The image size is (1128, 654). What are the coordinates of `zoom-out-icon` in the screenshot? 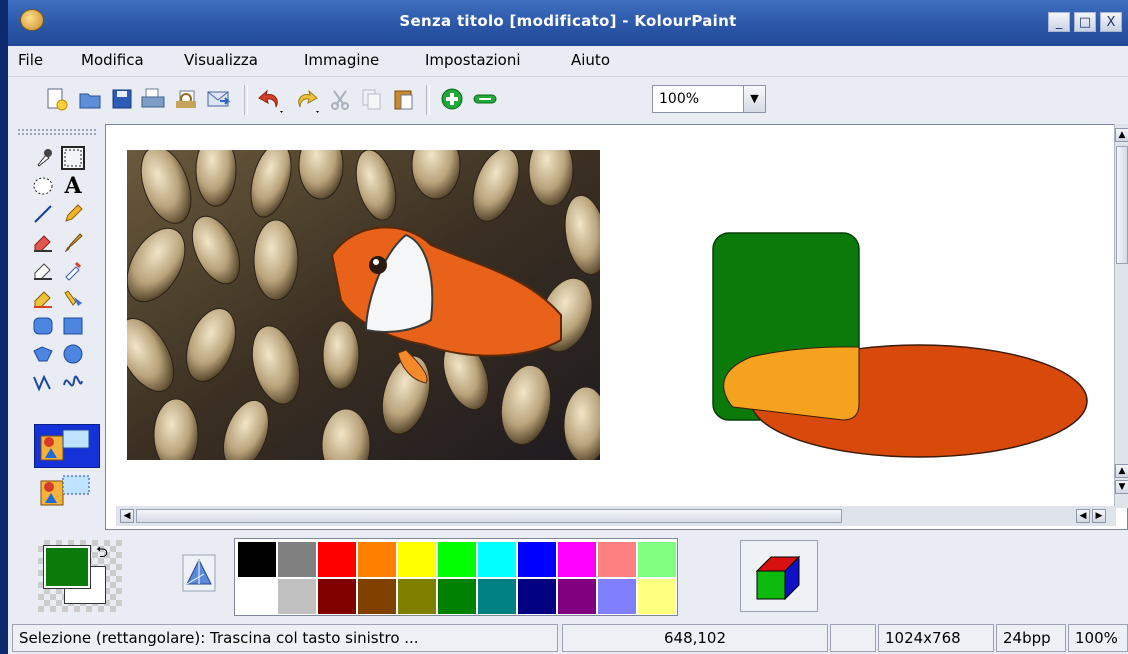 It's located at (486, 99).